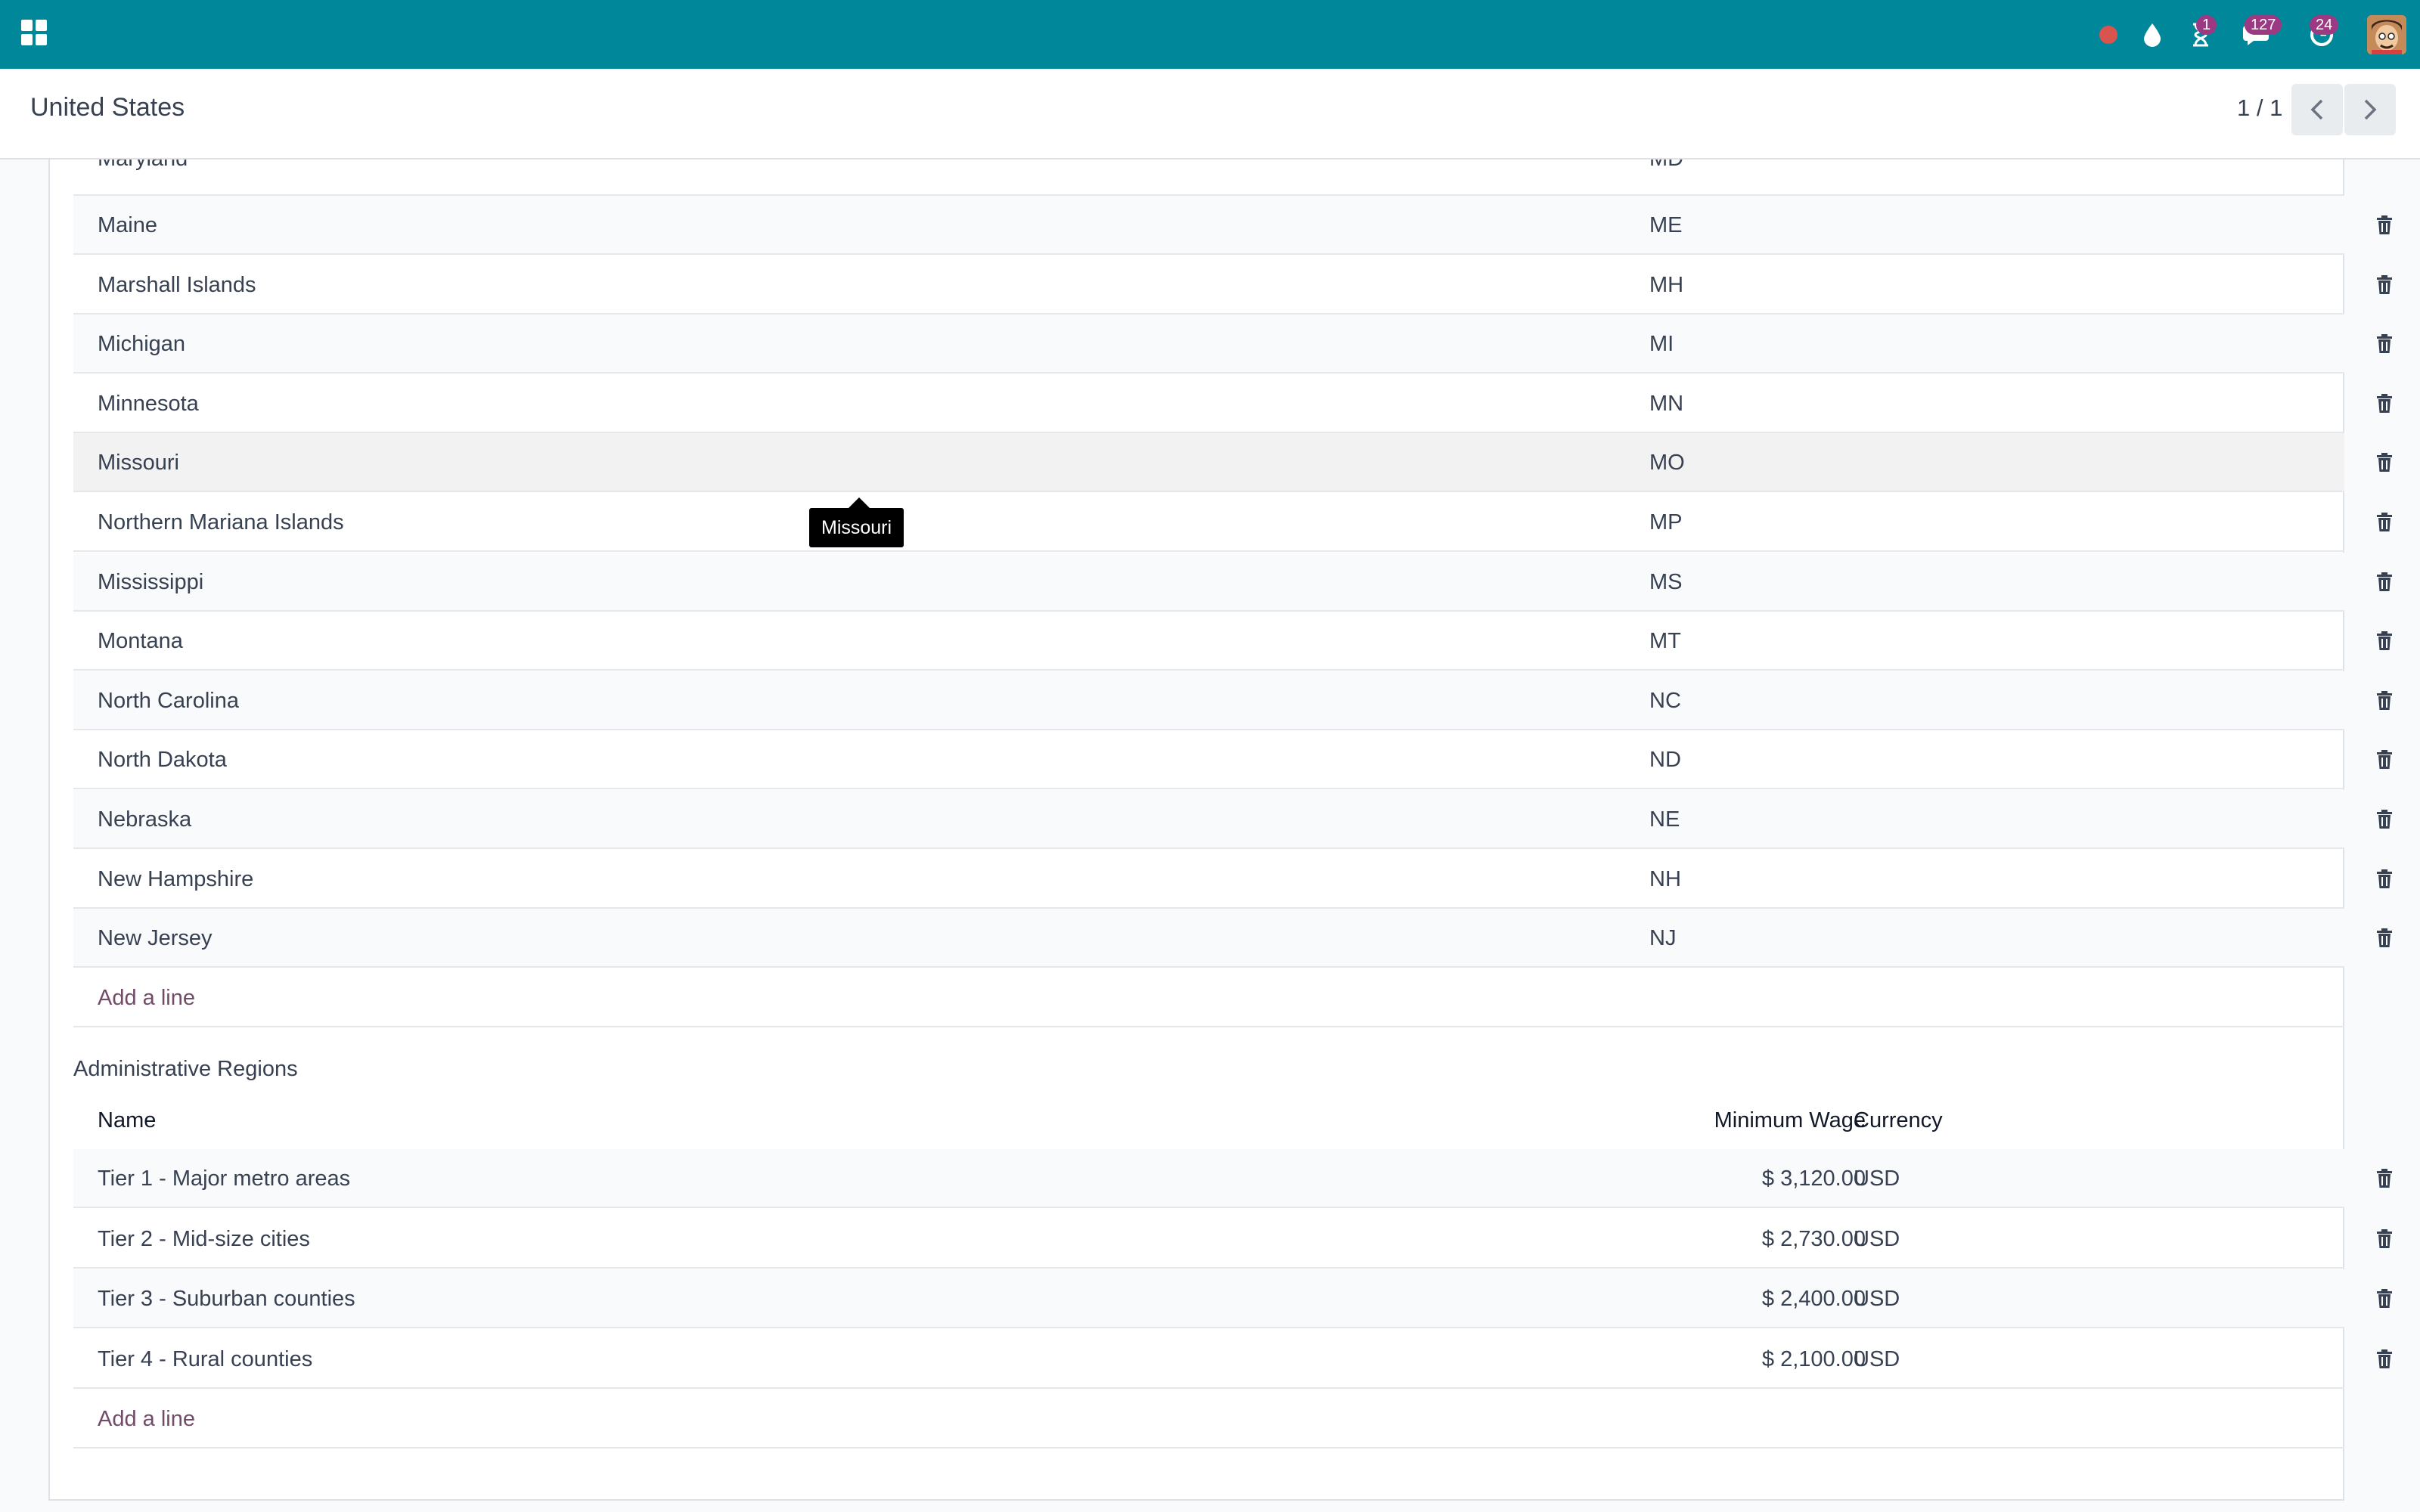 This screenshot has width=2420, height=1512. Describe the element at coordinates (2324, 25) in the screenshot. I see `activity-clock-badge: 24` at that location.